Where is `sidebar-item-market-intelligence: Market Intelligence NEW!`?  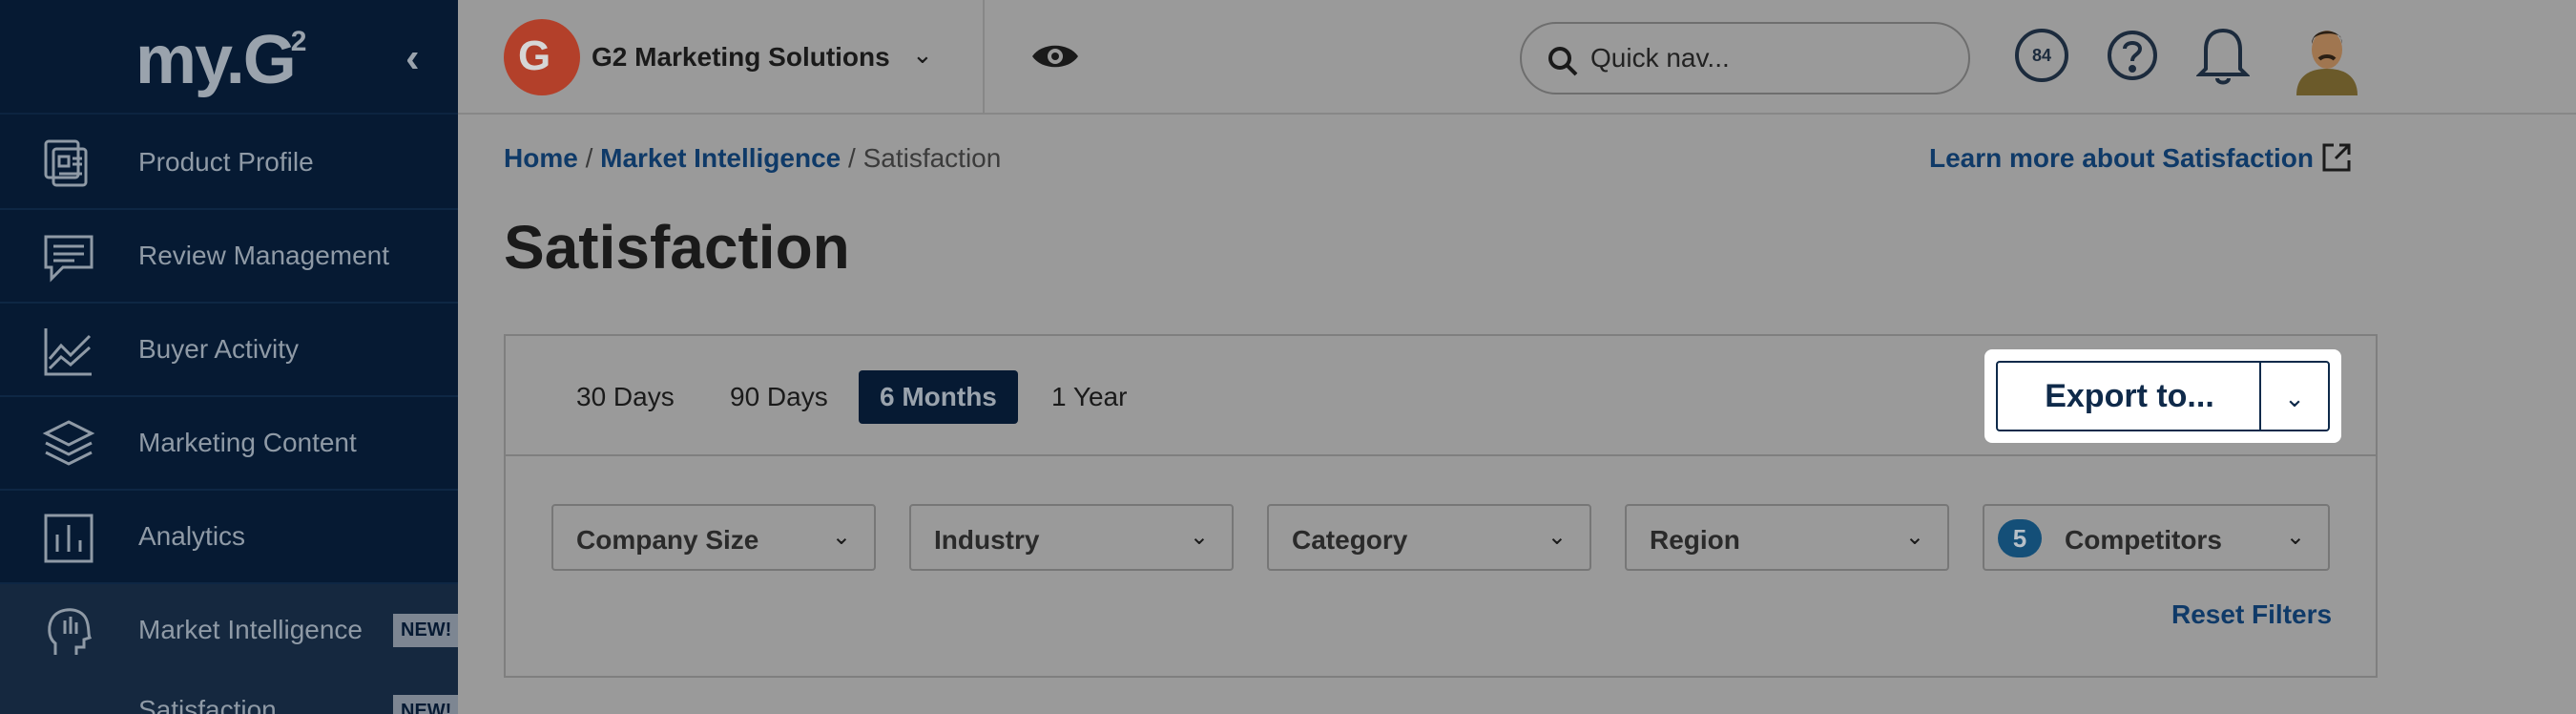
sidebar-item-market-intelligence: Market Intelligence NEW! is located at coordinates (229, 631).